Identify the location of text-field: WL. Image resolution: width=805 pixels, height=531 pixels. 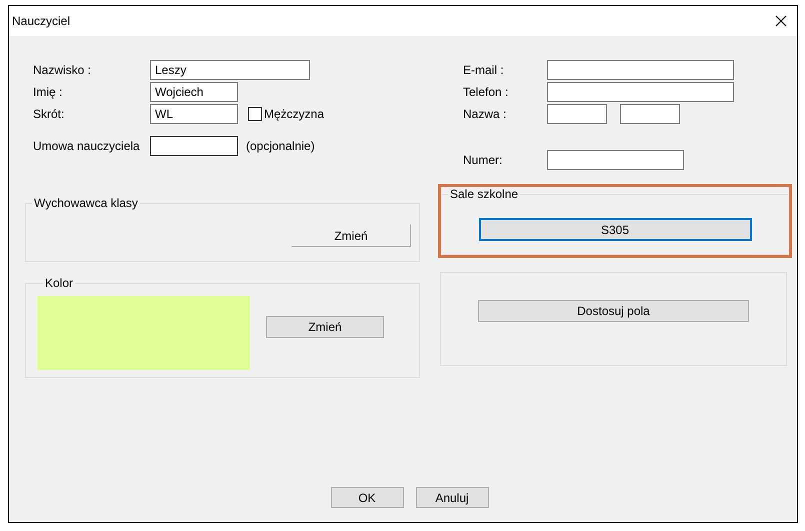
(194, 114).